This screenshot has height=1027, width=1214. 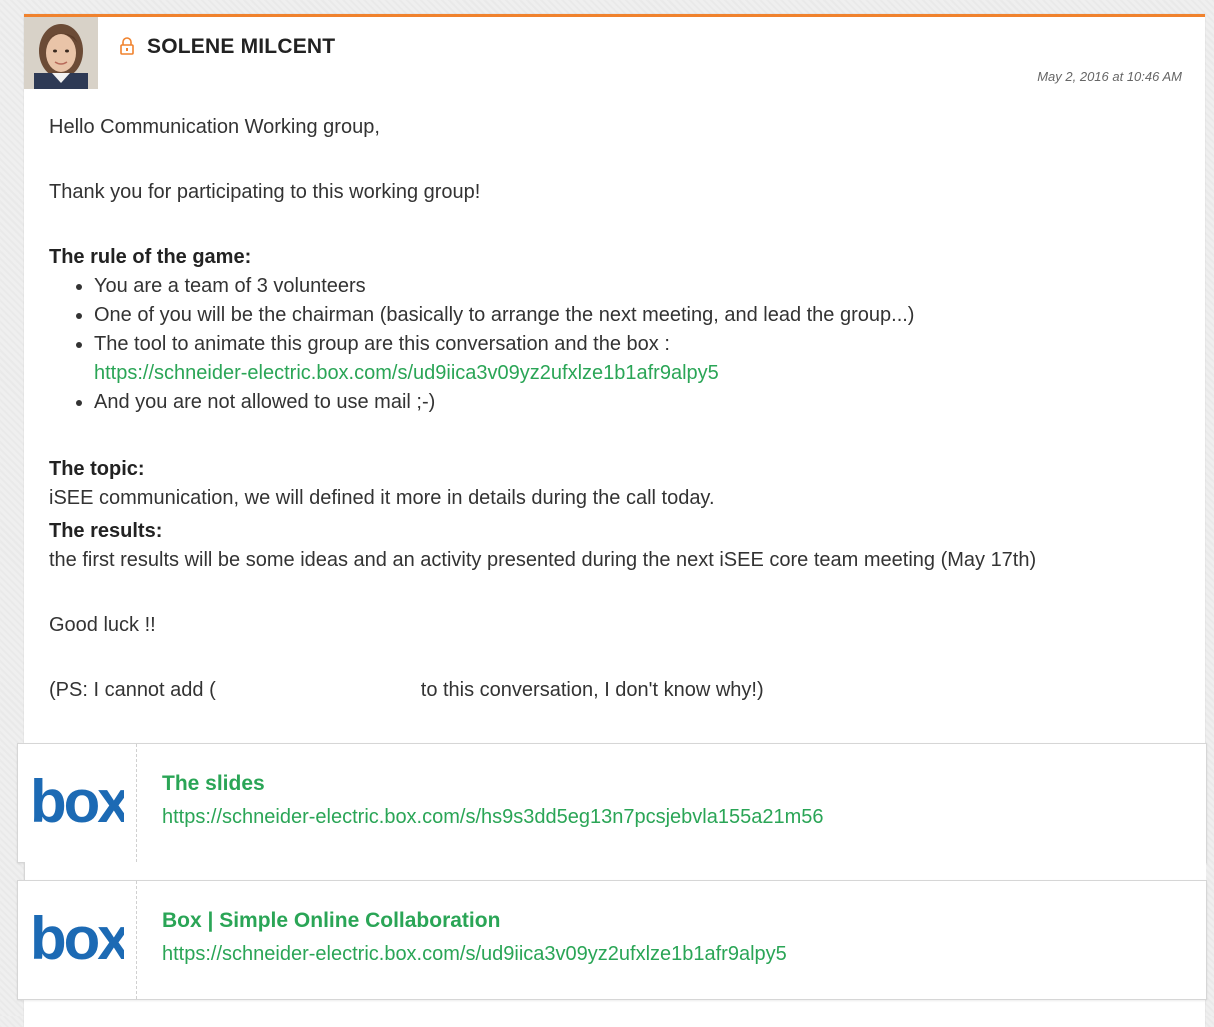 What do you see at coordinates (132, 690) in the screenshot?
I see `ps-before: (PS: I cannot add (` at bounding box center [132, 690].